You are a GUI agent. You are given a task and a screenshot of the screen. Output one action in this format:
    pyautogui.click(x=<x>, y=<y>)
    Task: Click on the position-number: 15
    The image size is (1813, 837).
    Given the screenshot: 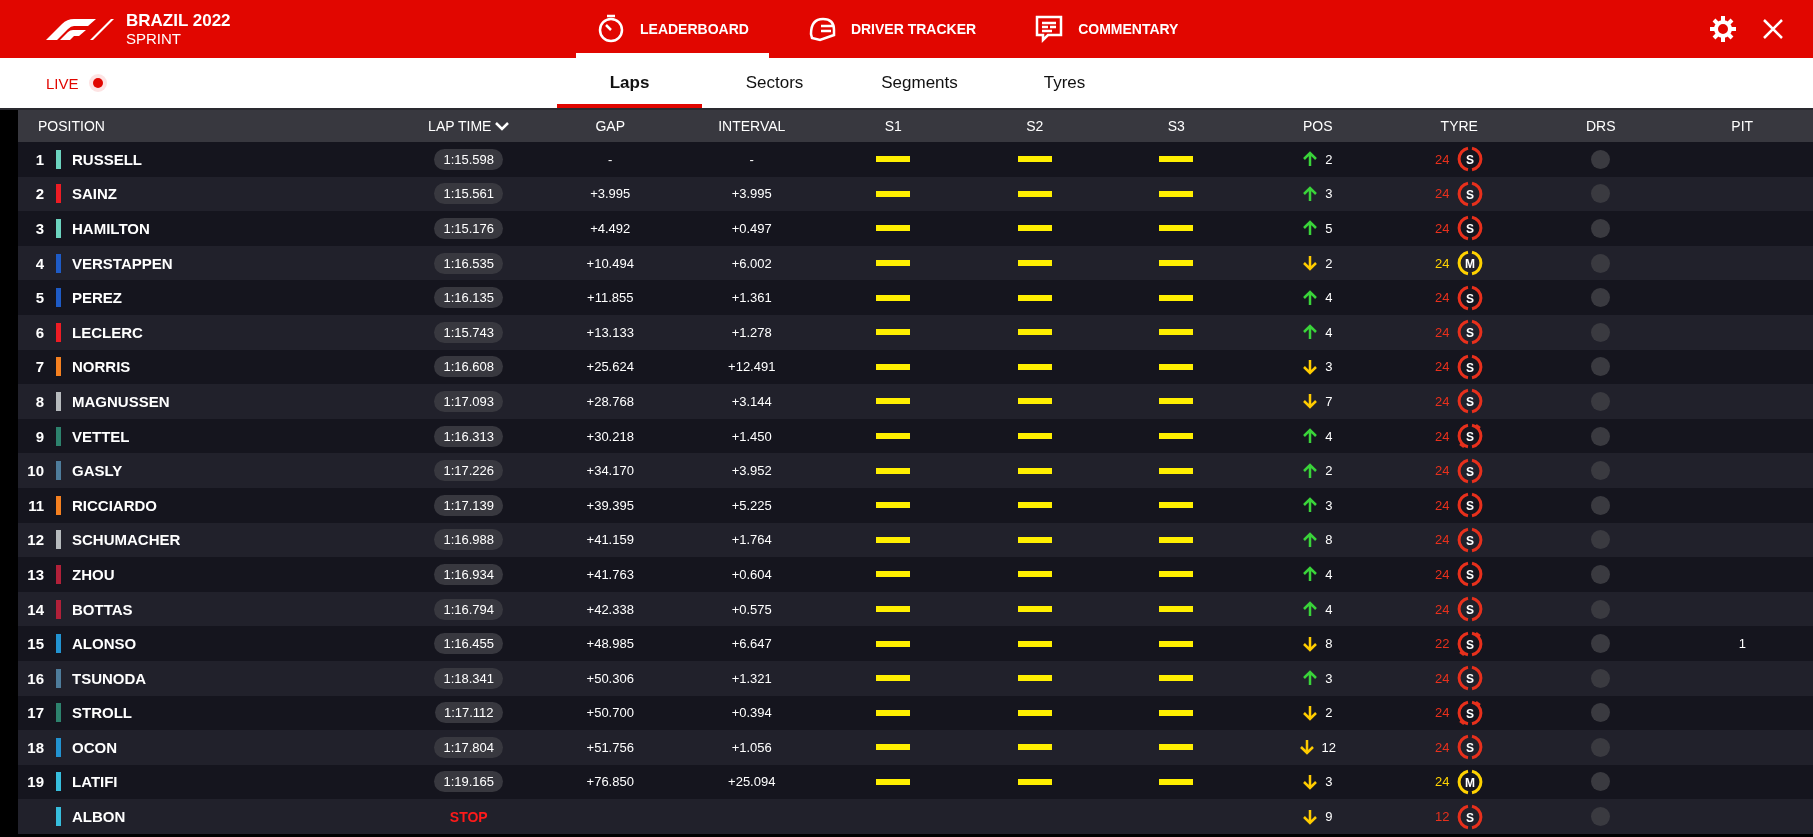 What is the action you would take?
    pyautogui.click(x=35, y=644)
    